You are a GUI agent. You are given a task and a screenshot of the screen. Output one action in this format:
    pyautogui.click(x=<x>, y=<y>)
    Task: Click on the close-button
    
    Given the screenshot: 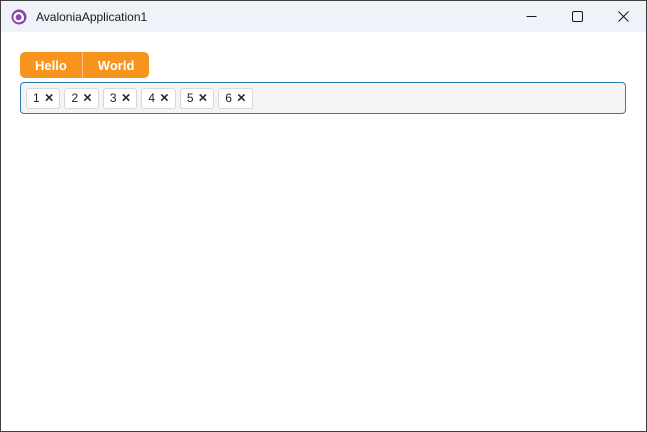 What is the action you would take?
    pyautogui.click(x=623, y=16)
    